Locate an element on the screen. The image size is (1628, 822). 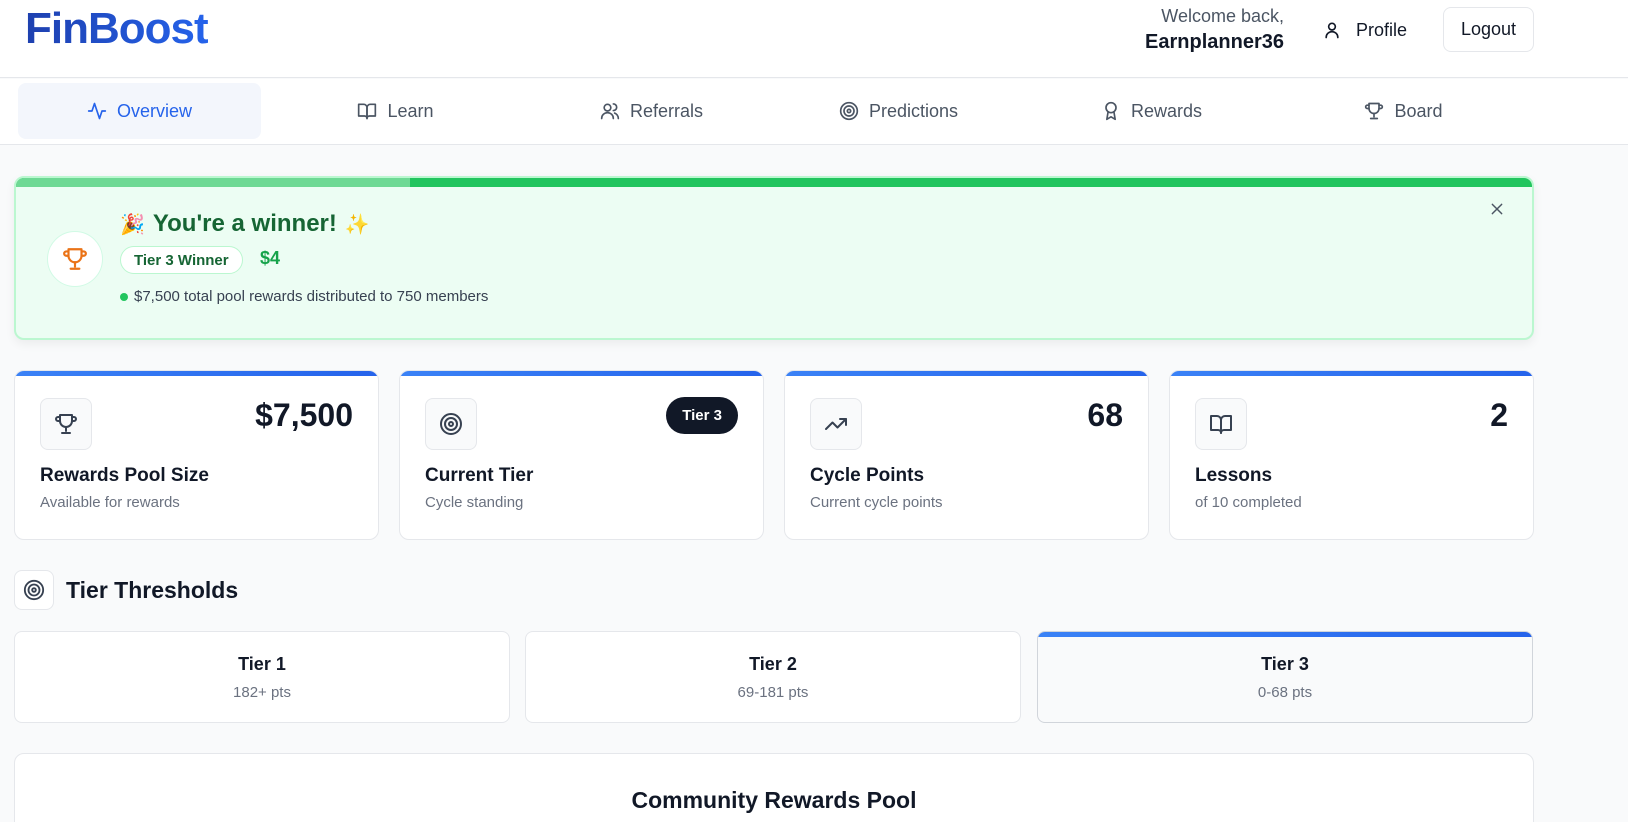
tier-card-1: Tier 1 182+ pts is located at coordinates (262, 677).